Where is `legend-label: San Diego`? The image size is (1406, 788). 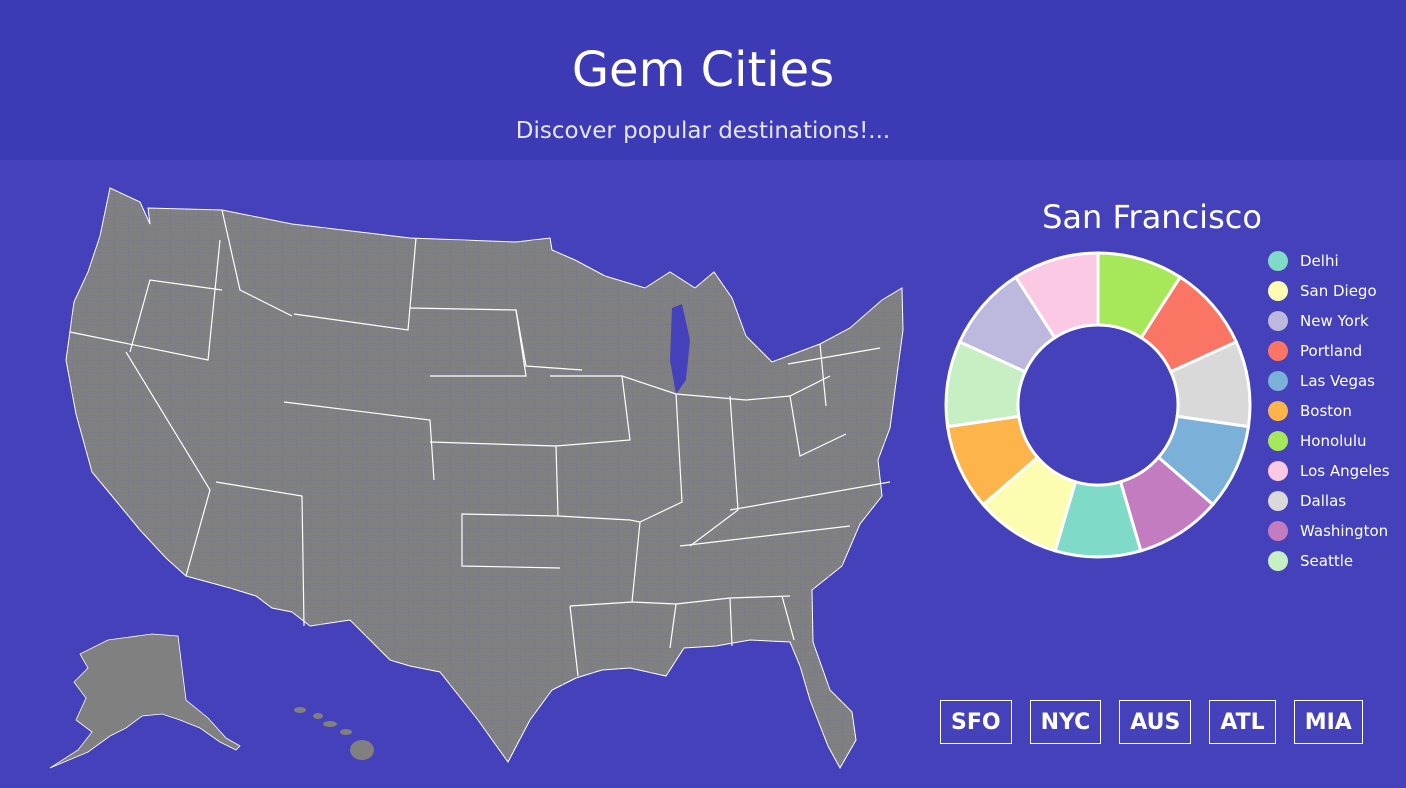
legend-label: San Diego is located at coordinates (1338, 291).